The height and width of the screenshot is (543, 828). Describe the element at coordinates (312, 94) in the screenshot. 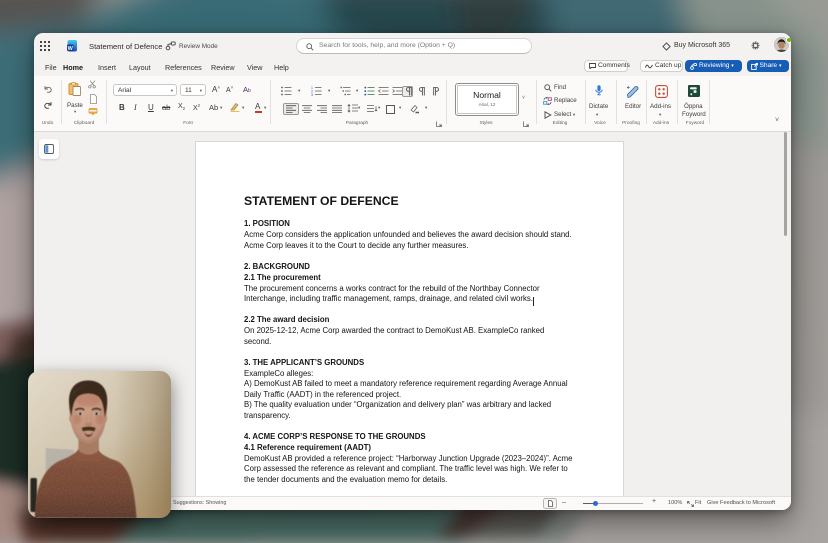

I see `svg-text: 3` at that location.